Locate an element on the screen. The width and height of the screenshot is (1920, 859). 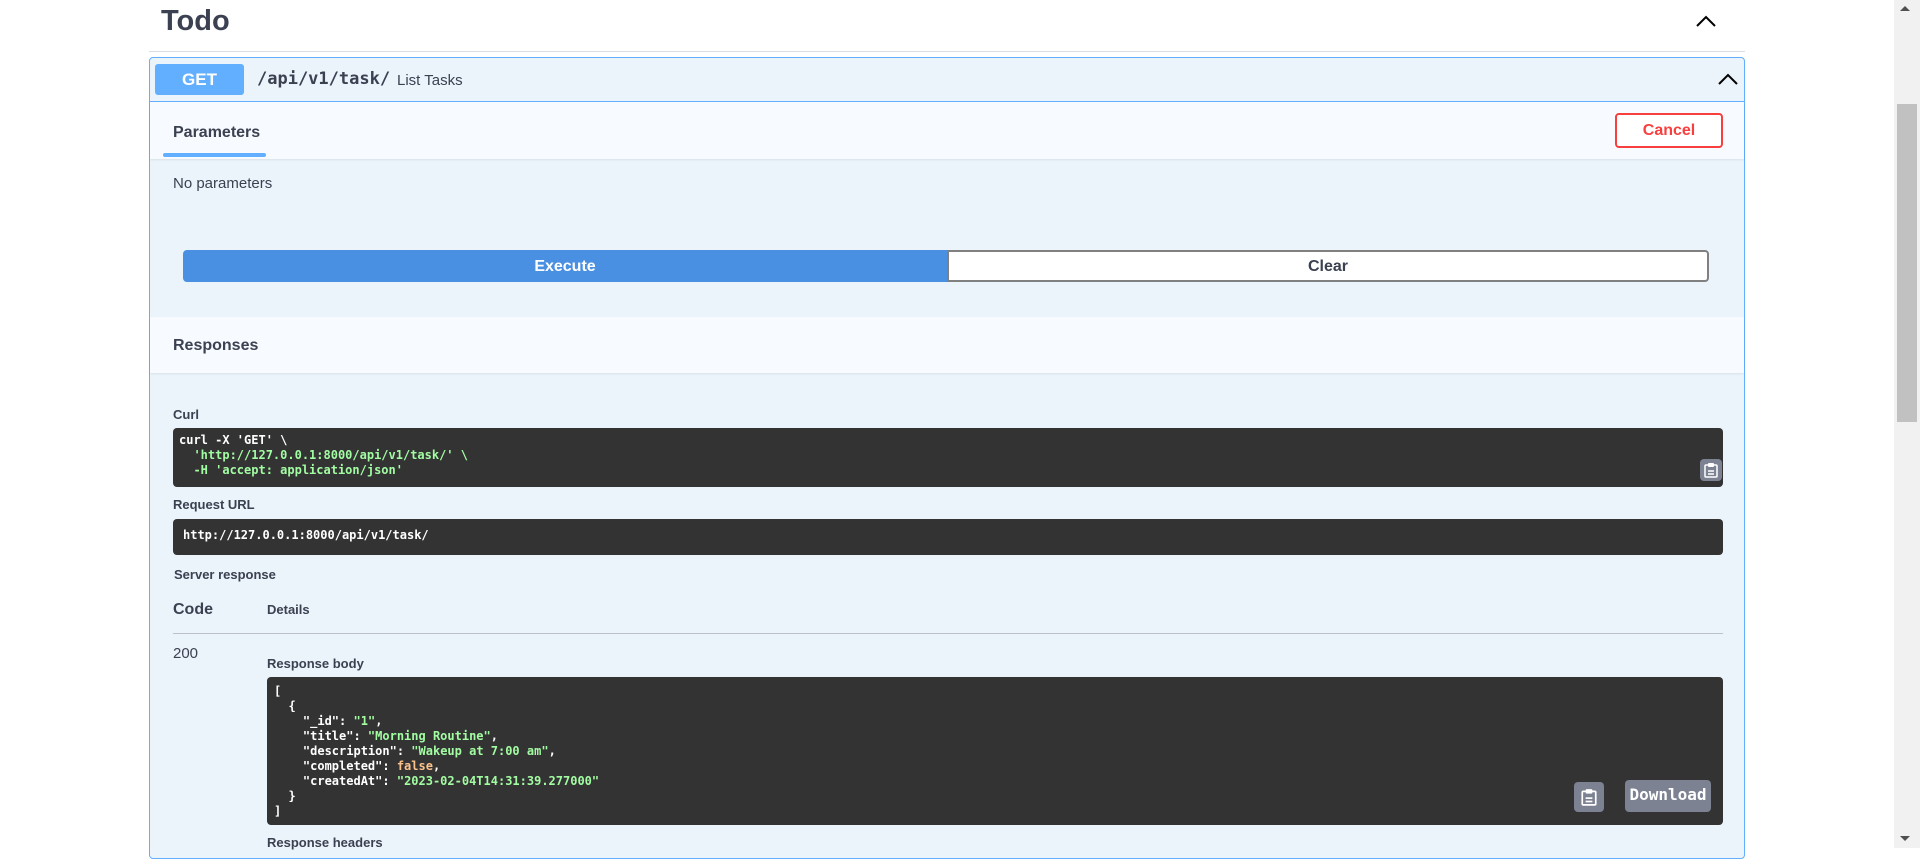
operation-path: /api/v1/task/ is located at coordinates (324, 79).